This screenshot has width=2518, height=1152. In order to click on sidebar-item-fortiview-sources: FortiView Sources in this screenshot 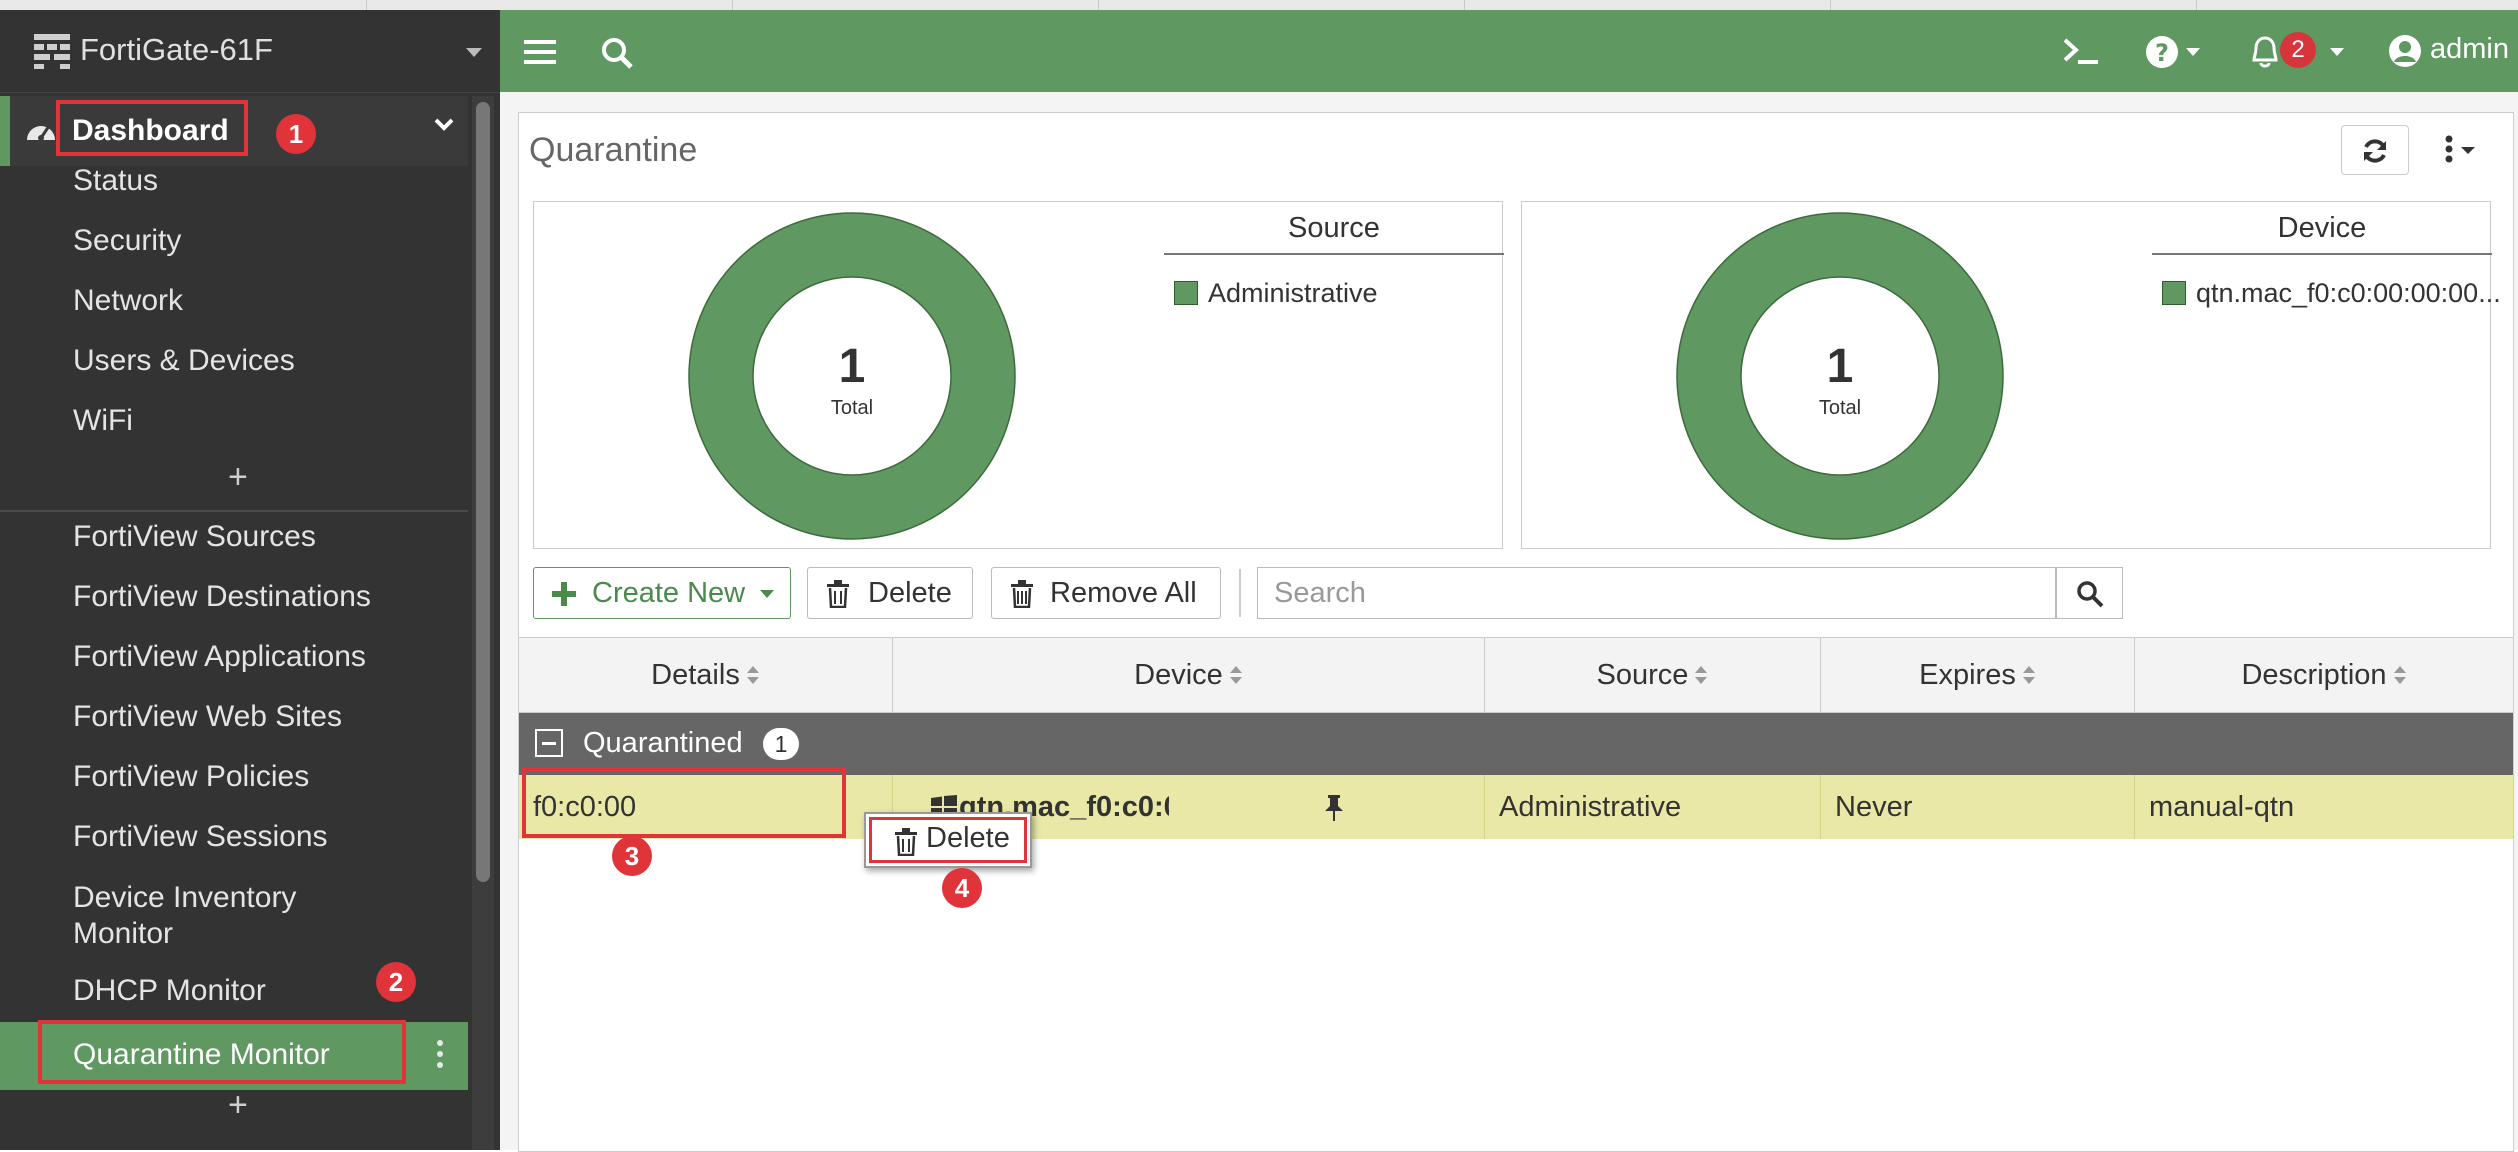, I will do `click(194, 537)`.